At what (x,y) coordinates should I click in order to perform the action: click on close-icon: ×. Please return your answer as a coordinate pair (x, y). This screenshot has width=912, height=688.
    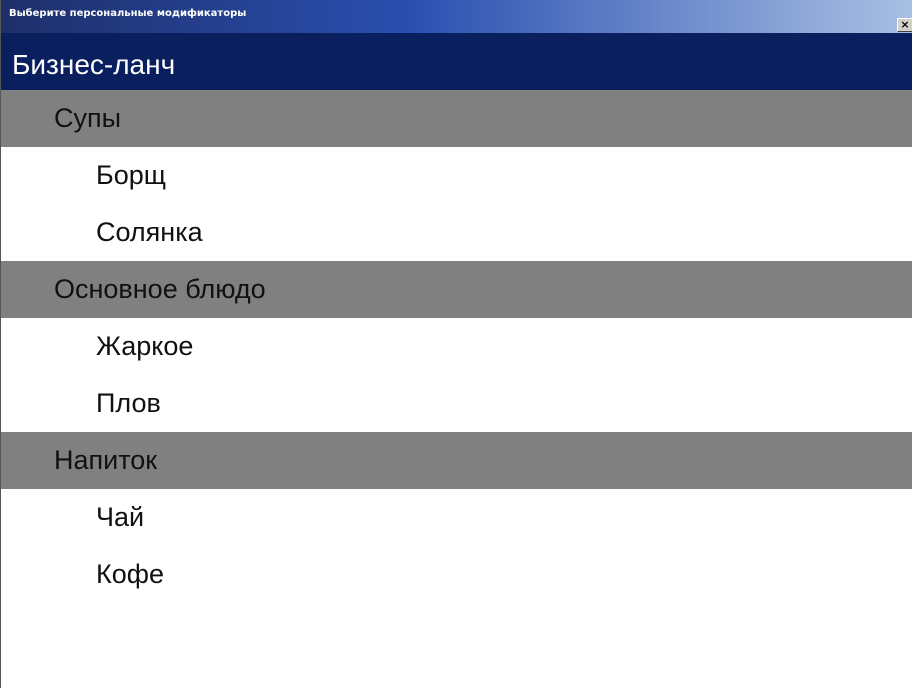
    Looking at the image, I should click on (905, 24).